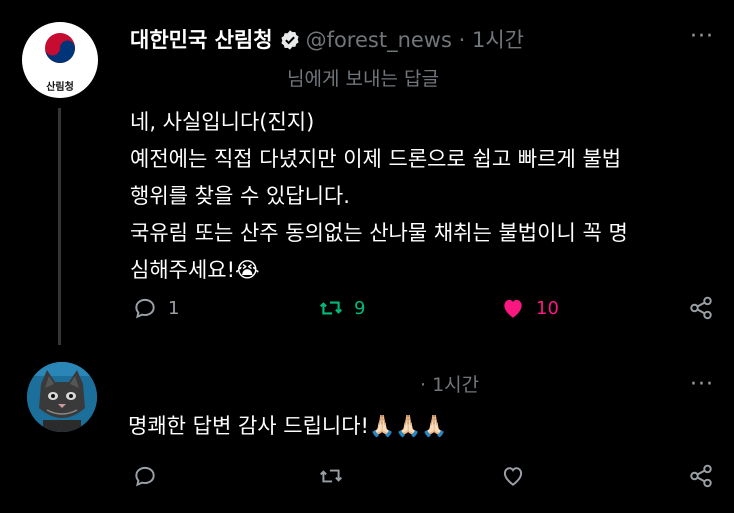  Describe the element at coordinates (367, 478) in the screenshot. I see `reply-action-bar` at that location.